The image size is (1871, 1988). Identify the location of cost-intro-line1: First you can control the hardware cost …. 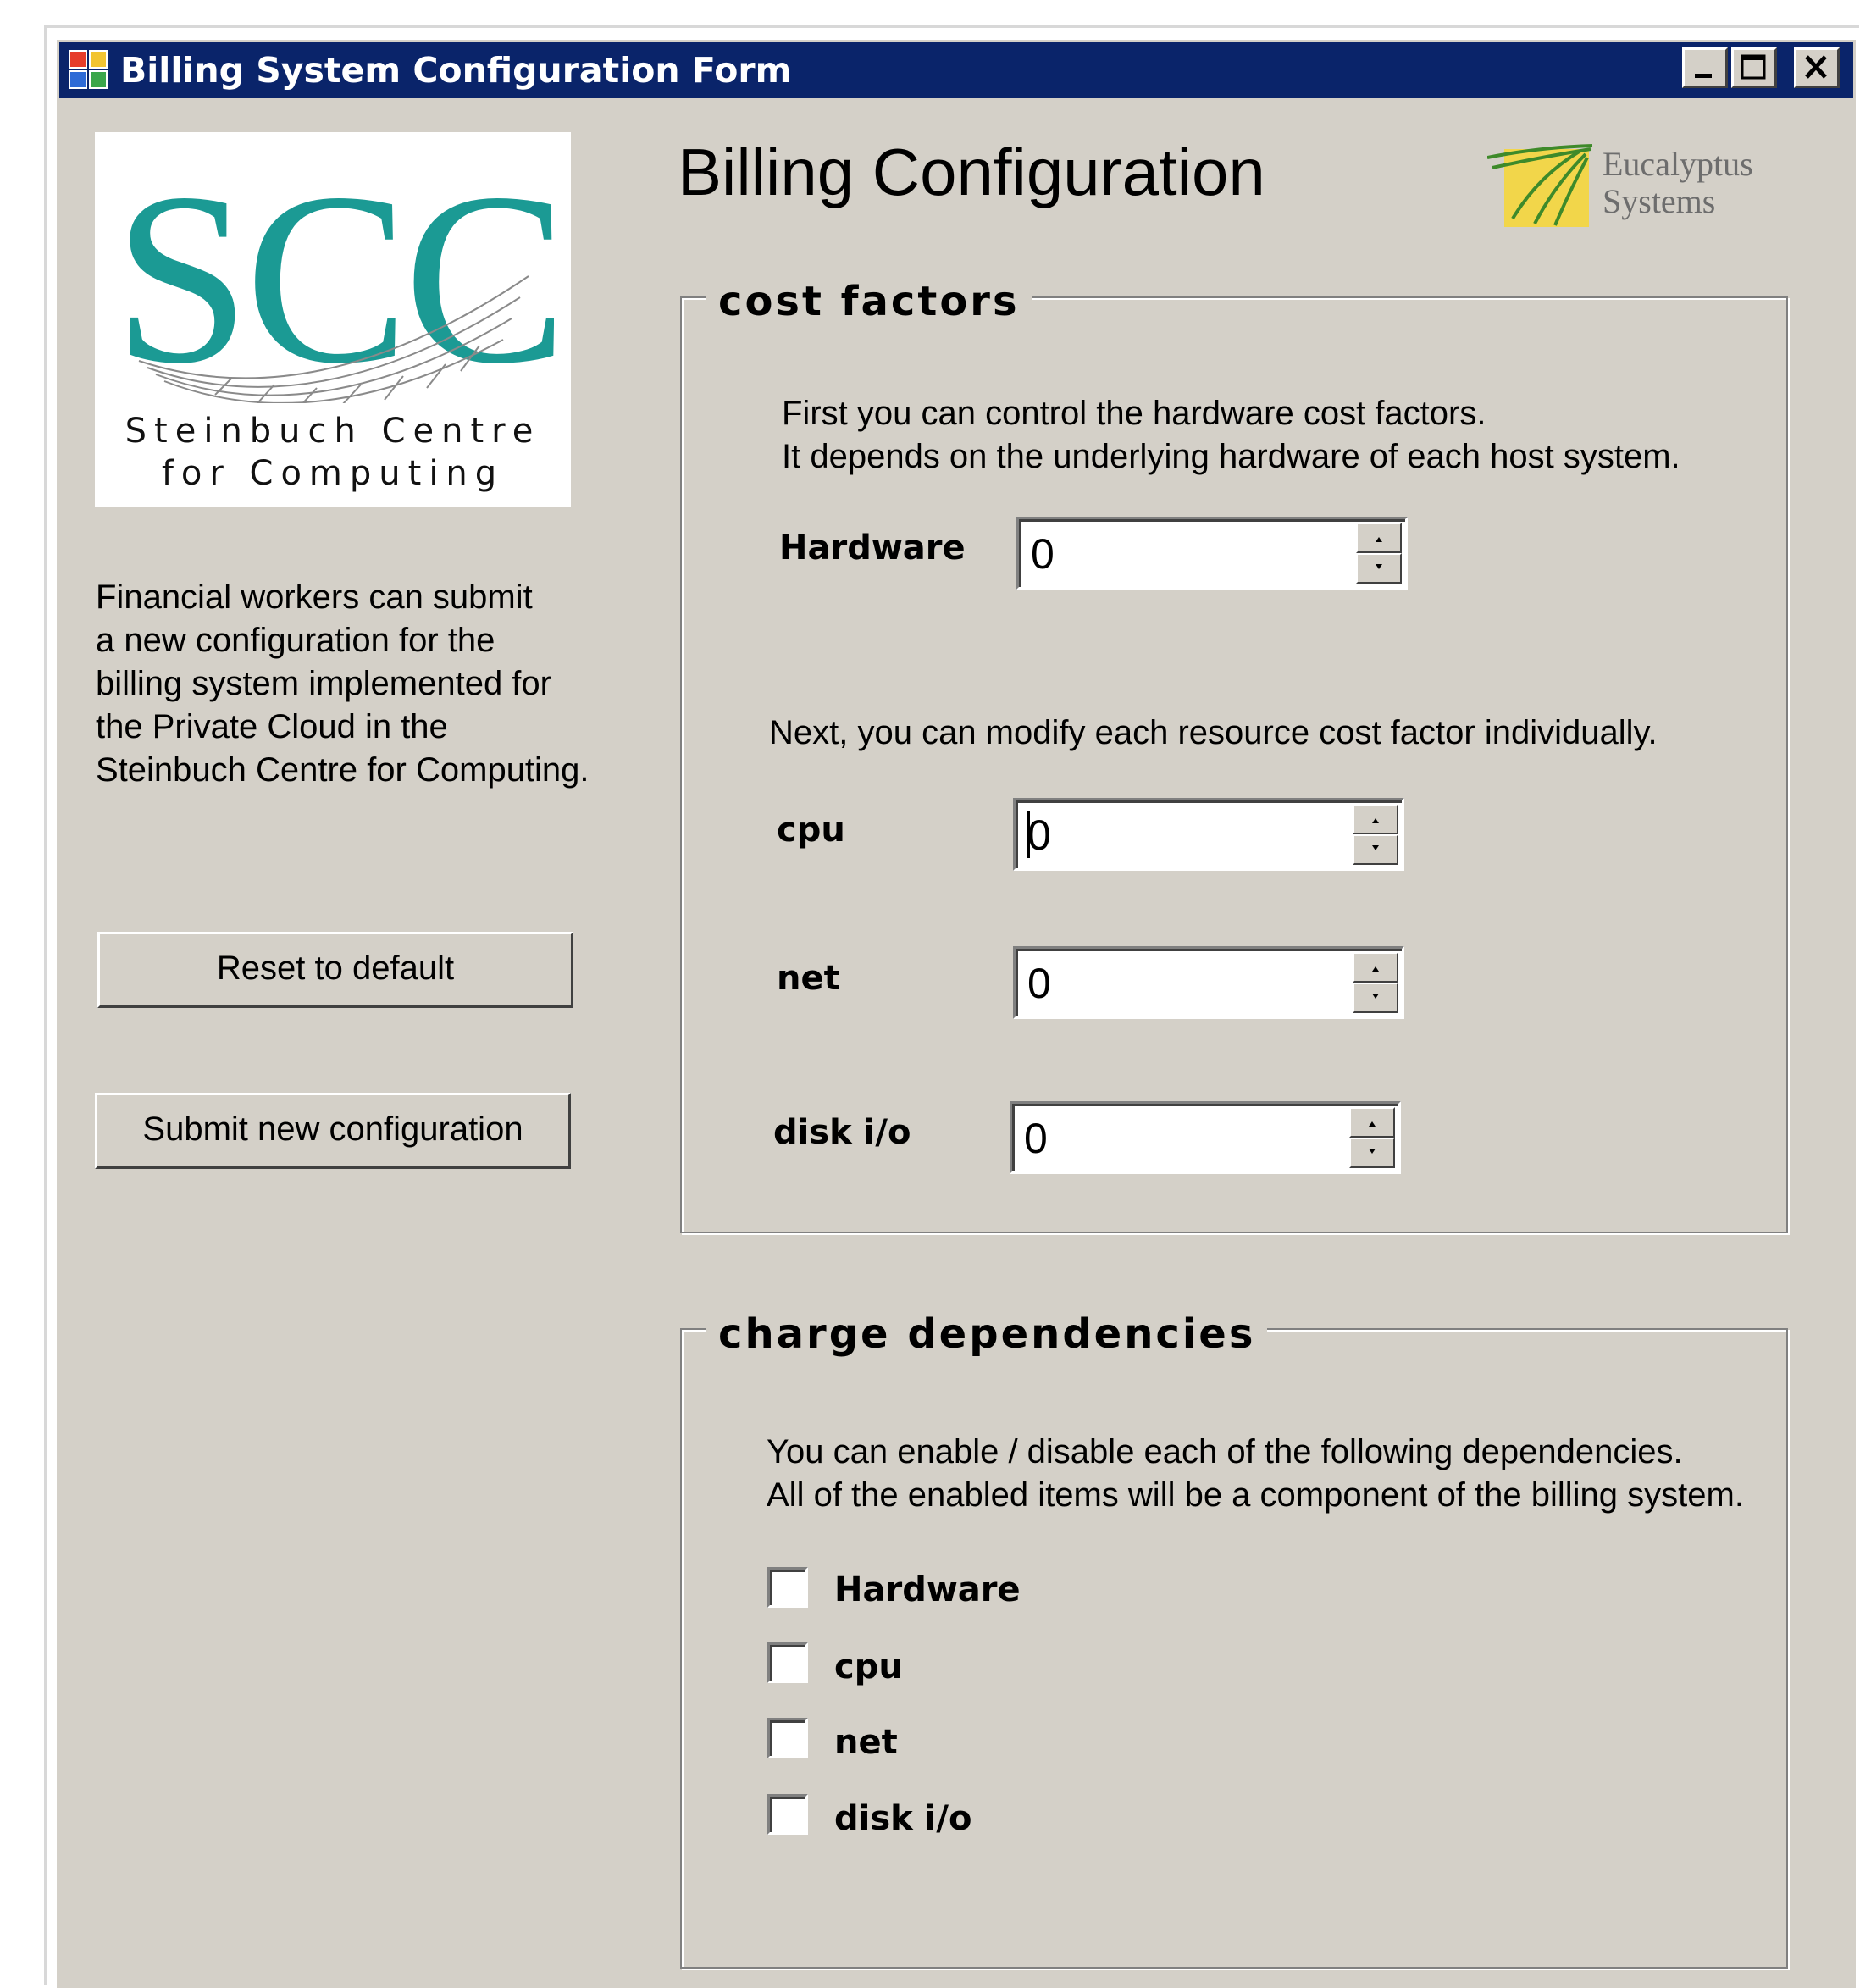
(1134, 413).